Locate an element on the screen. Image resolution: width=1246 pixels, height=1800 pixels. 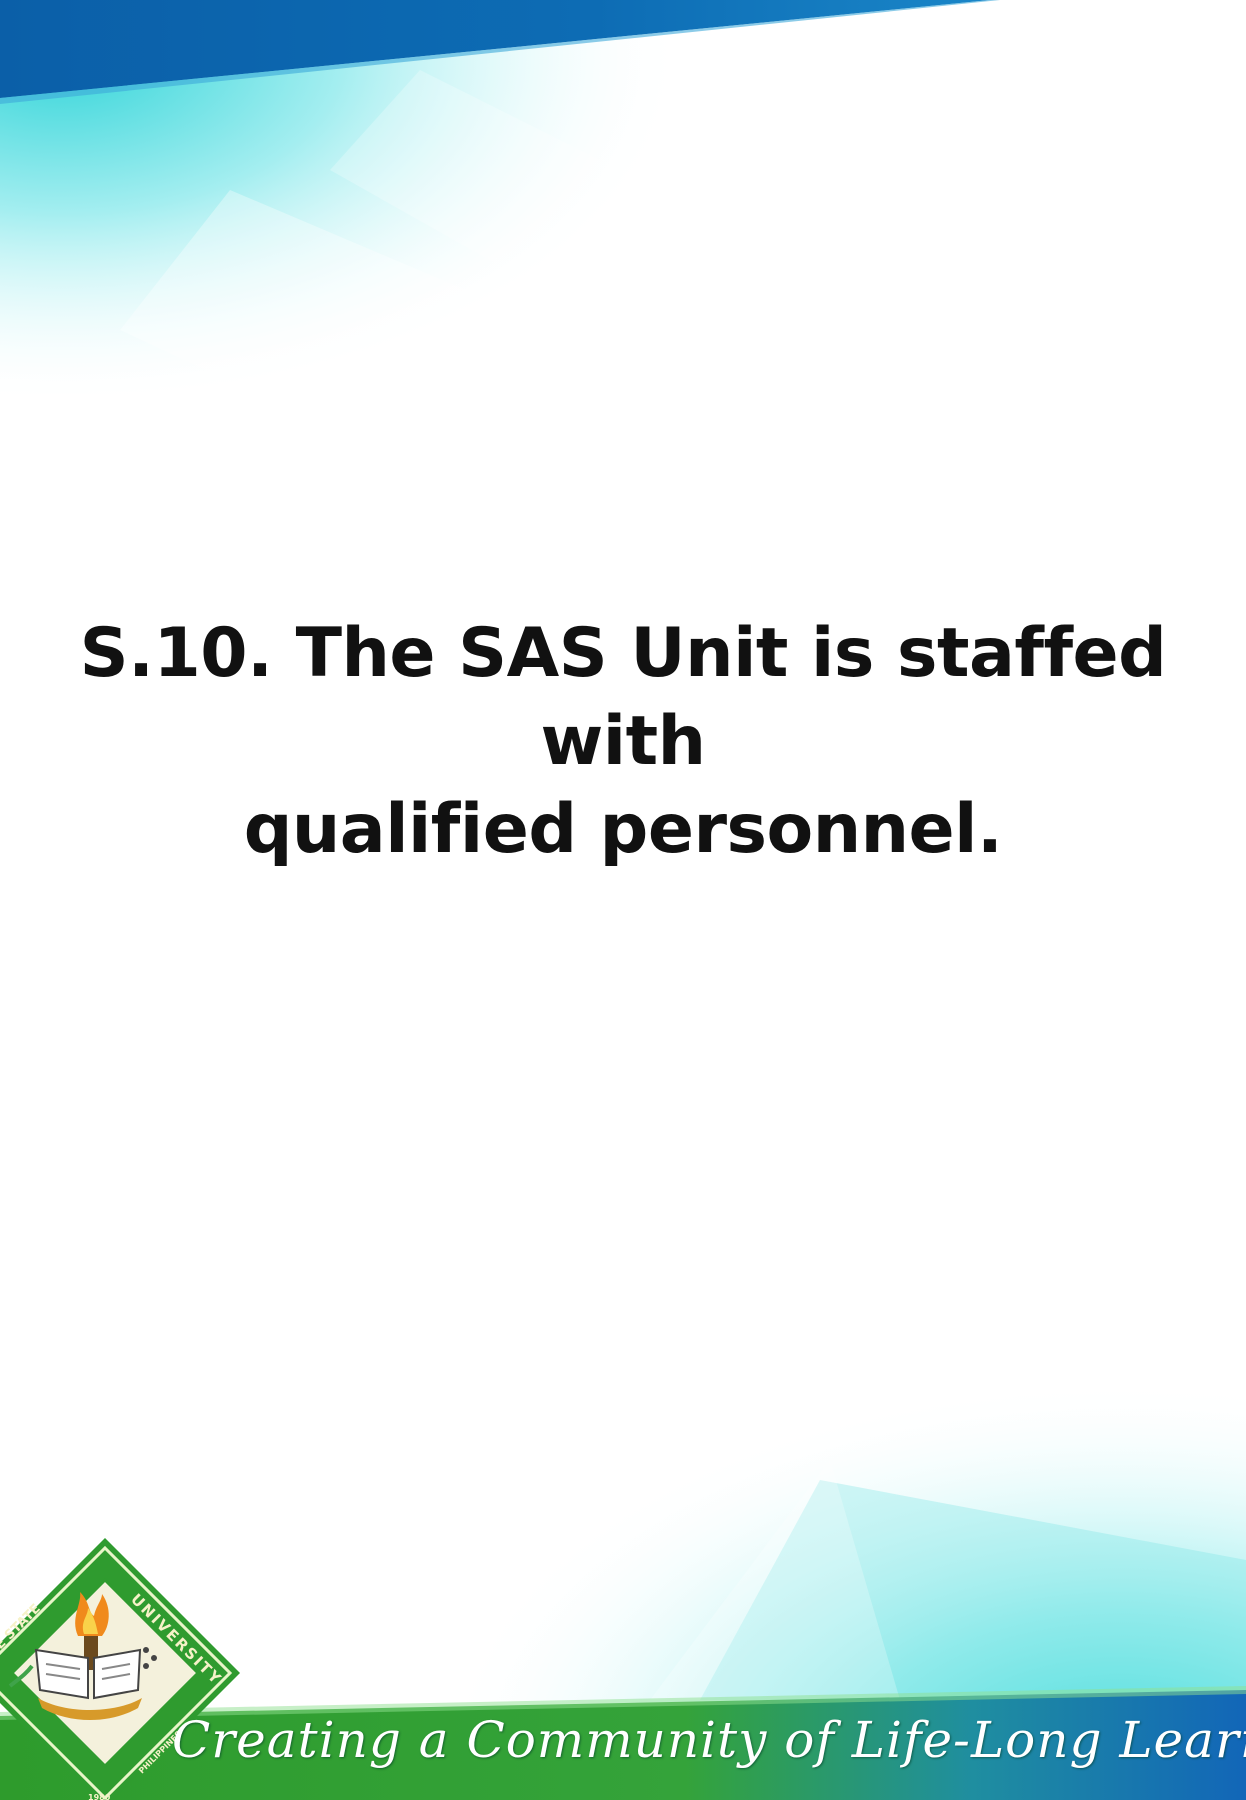
slide-heading-line-2: qualified personnel. is located at coordinates (623, 829).